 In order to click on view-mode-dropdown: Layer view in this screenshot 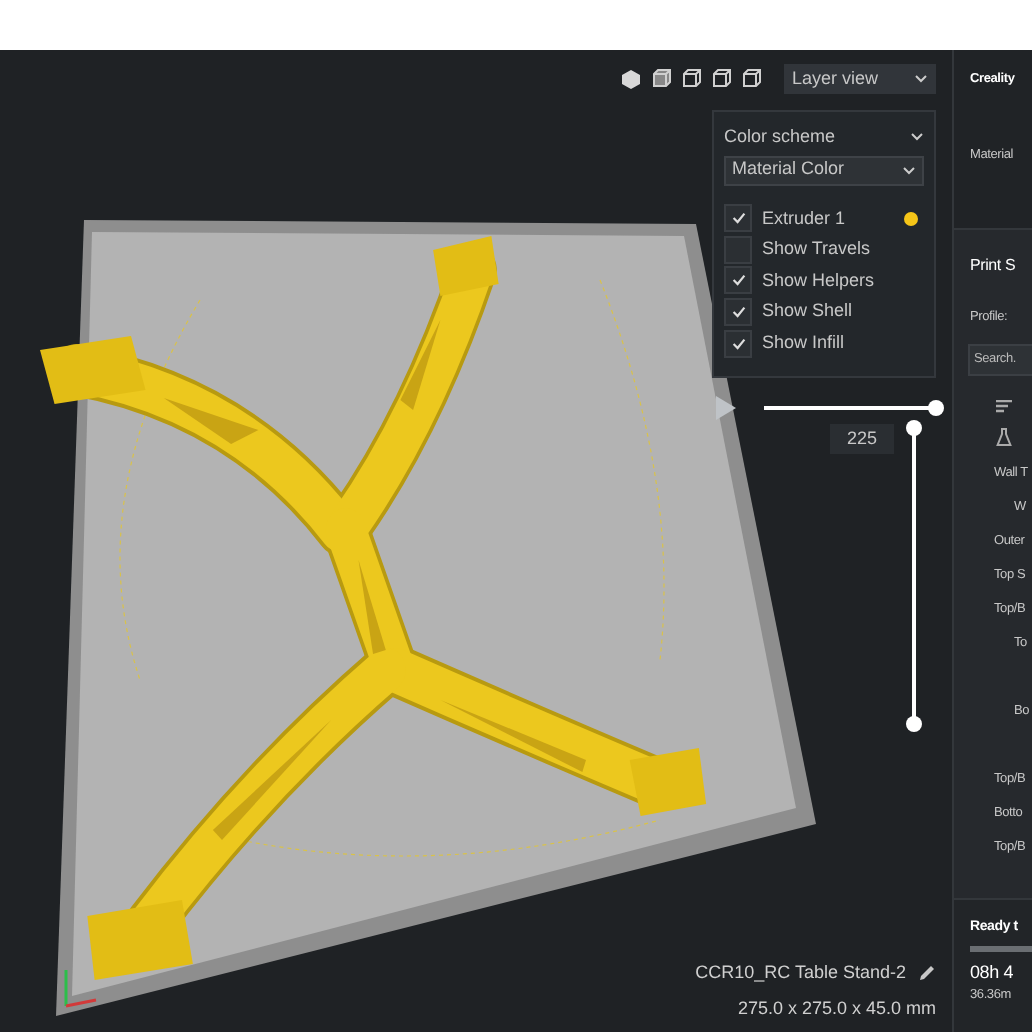, I will do `click(860, 79)`.